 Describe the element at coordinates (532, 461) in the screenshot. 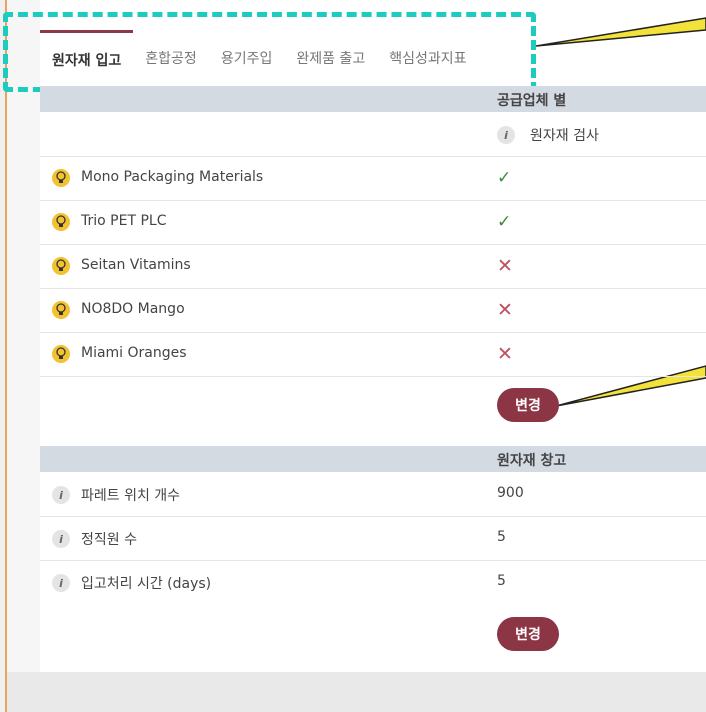

I see `warehouse-section-title: 원자재 창고` at that location.